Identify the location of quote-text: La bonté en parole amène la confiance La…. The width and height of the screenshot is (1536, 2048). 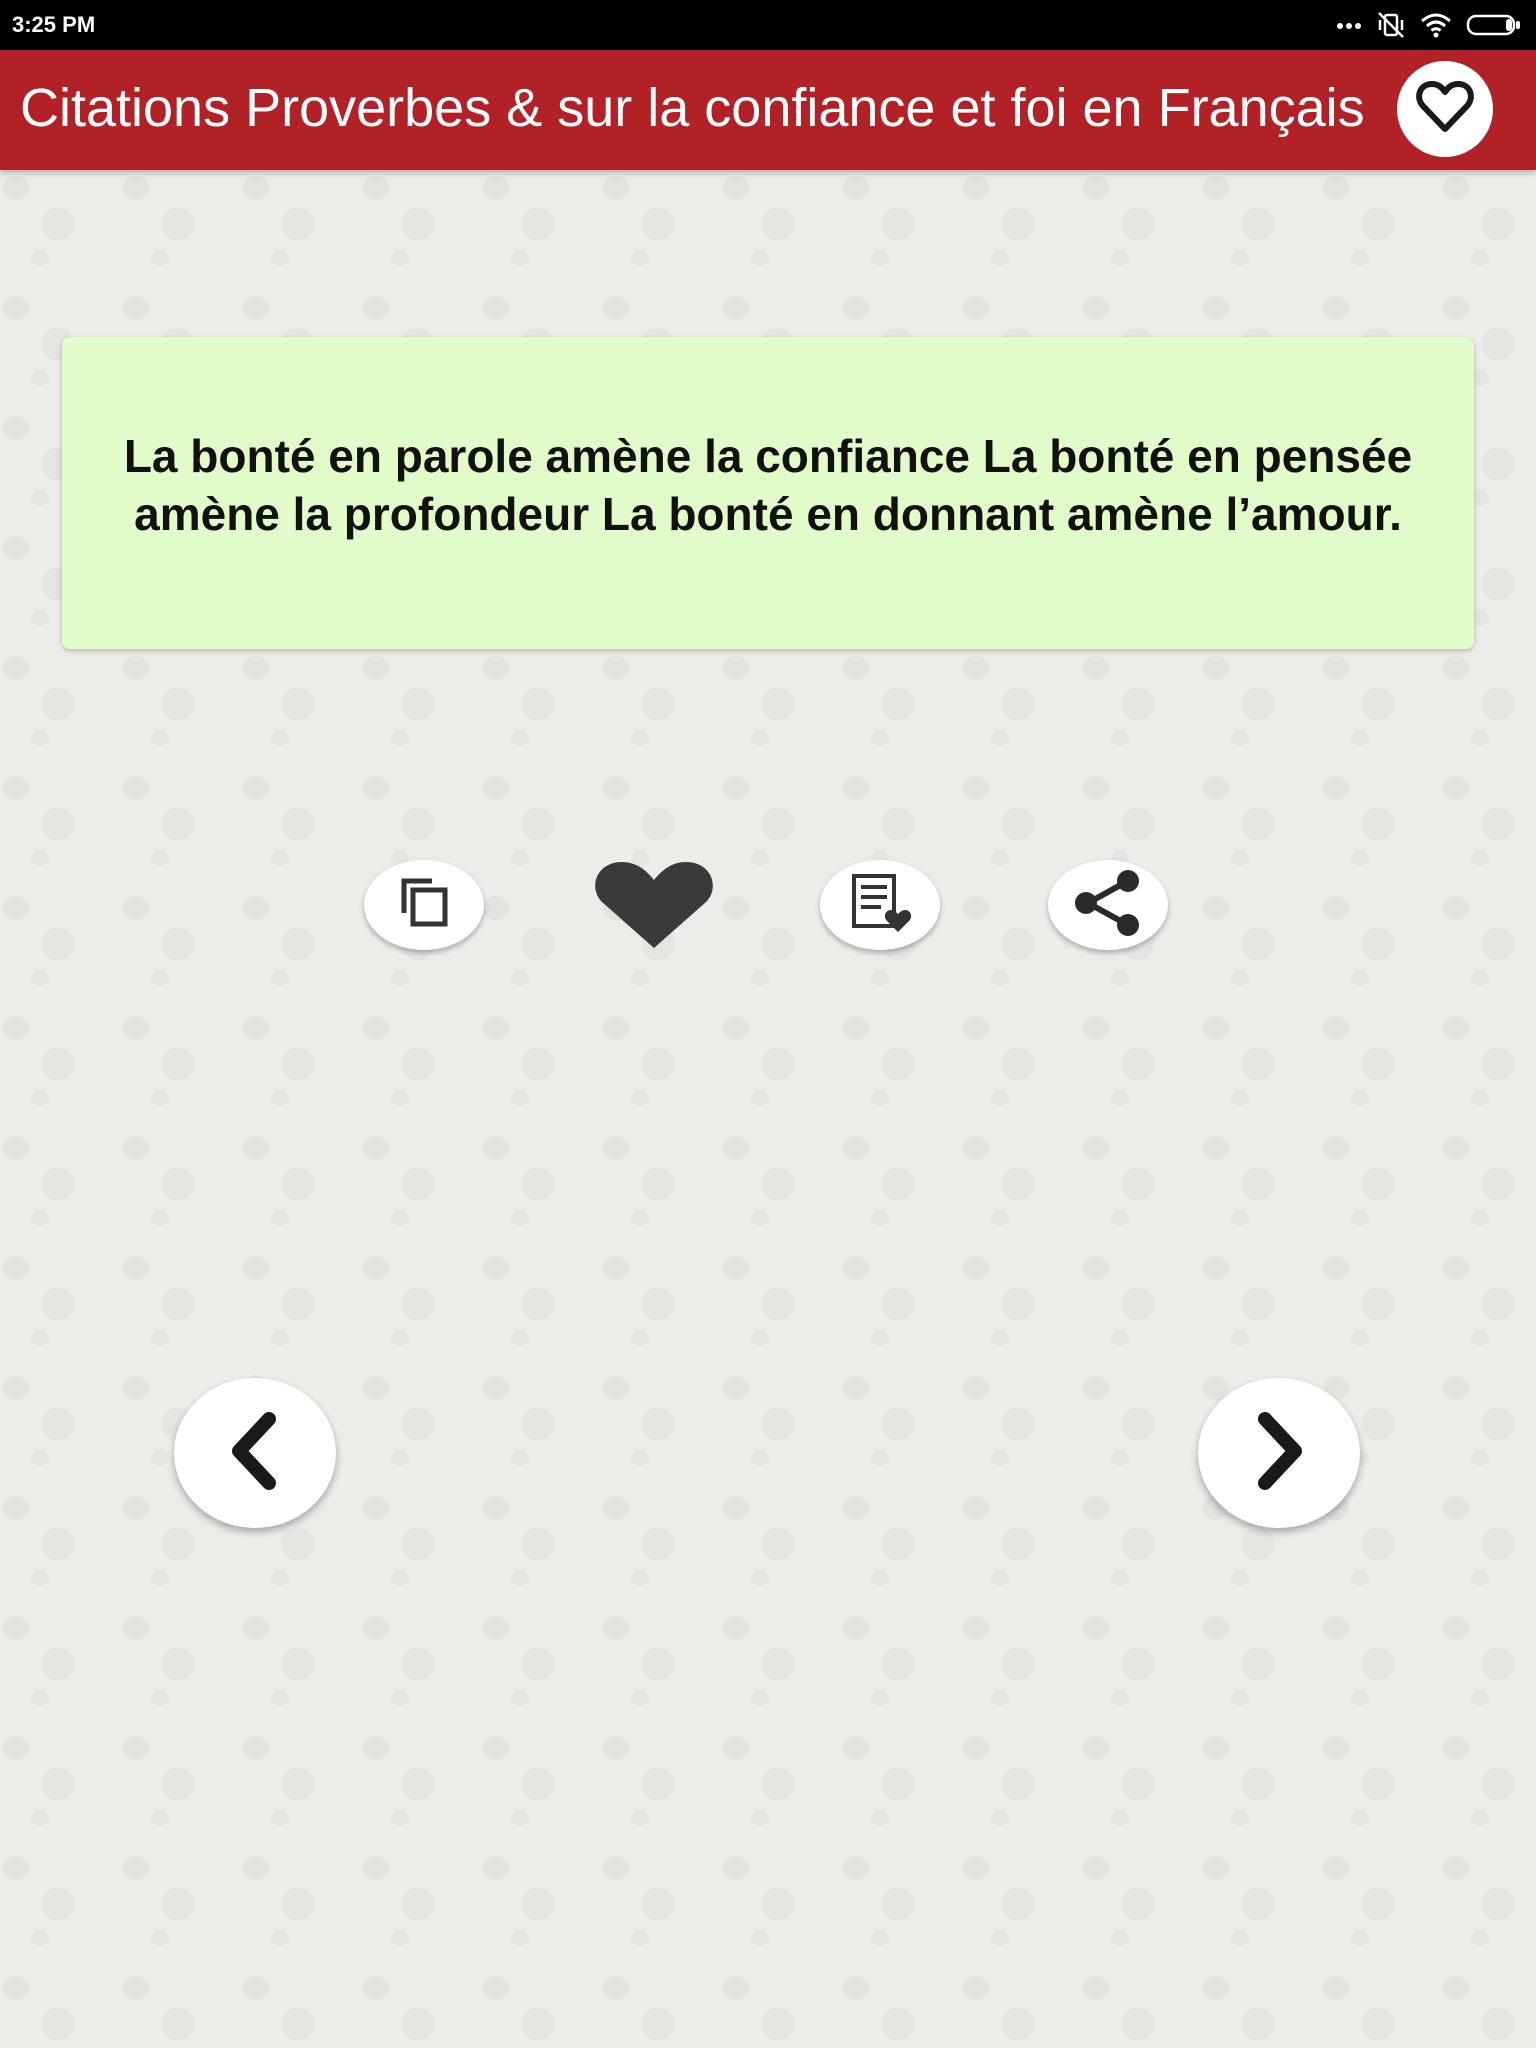
(768, 485).